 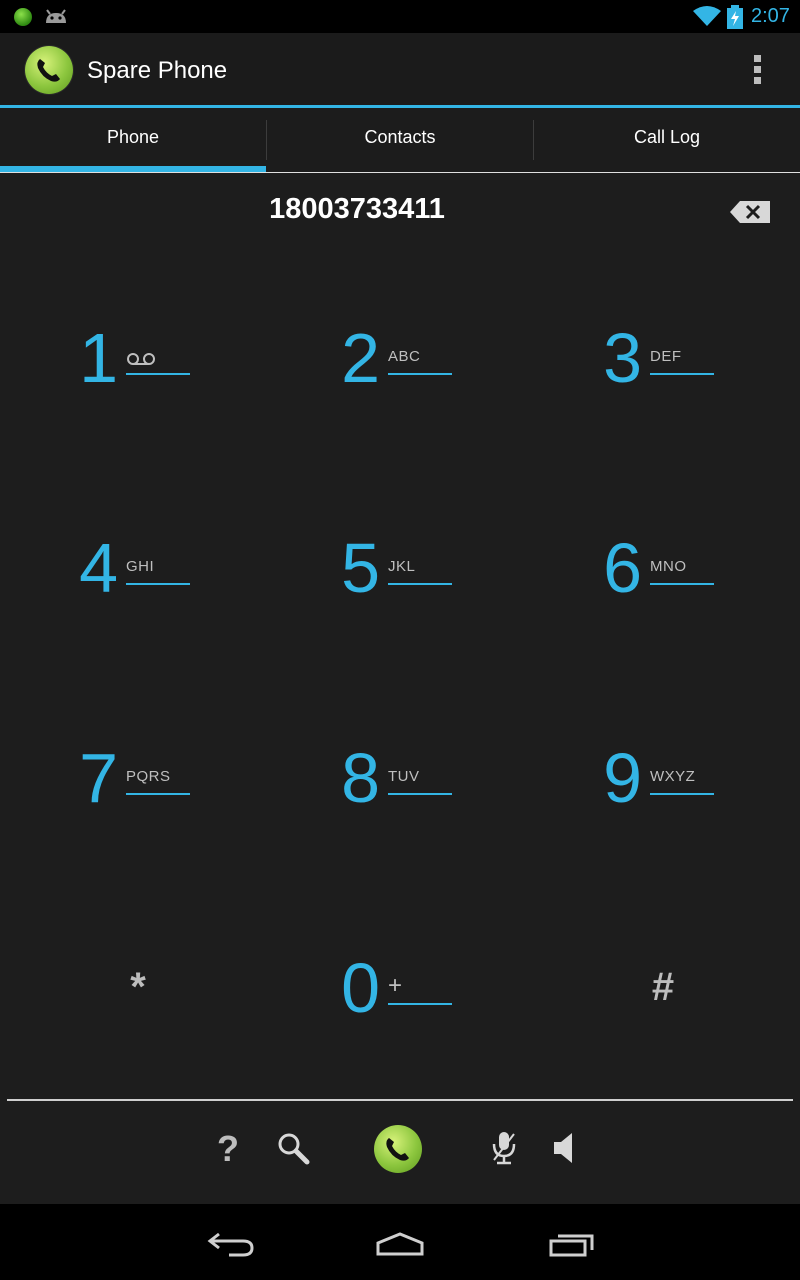 What do you see at coordinates (666, 356) in the screenshot?
I see `key-letters: DEF` at bounding box center [666, 356].